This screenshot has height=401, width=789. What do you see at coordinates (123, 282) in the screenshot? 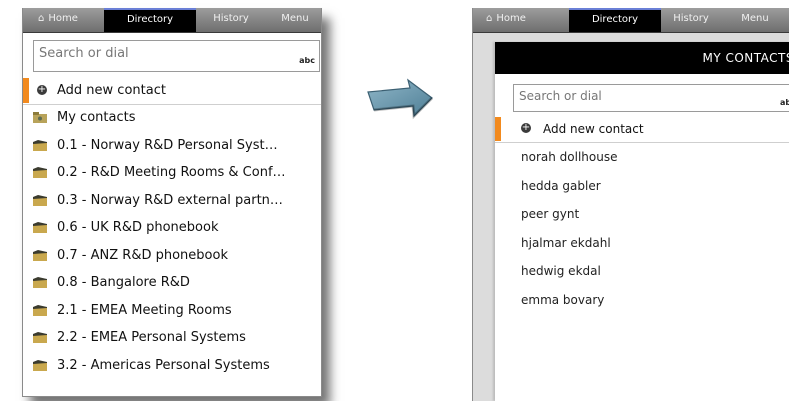
I see `folder-label: 0.8 - Bangalore R&D` at bounding box center [123, 282].